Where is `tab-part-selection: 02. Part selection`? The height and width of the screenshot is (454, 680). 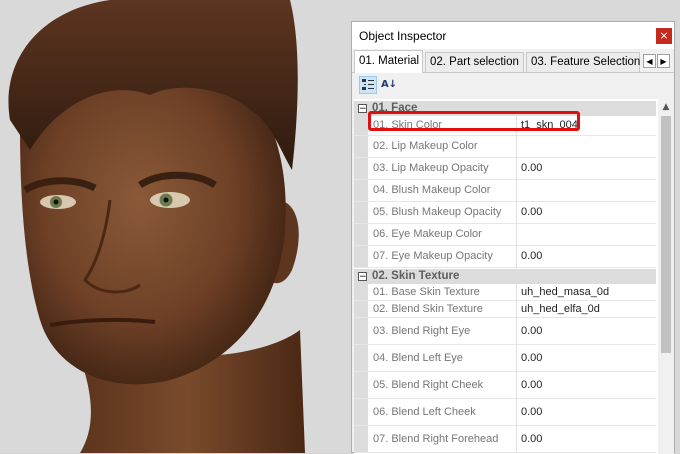 tab-part-selection: 02. Part selection is located at coordinates (474, 62).